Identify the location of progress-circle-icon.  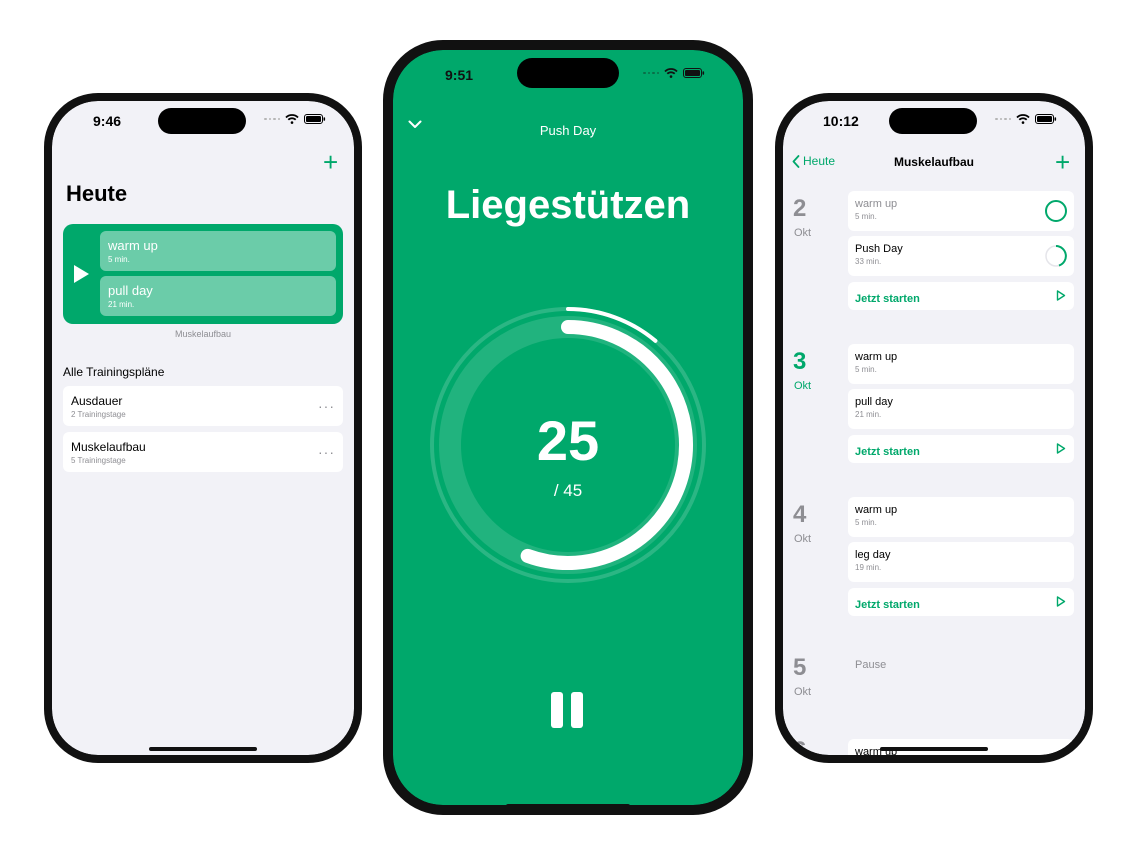
(1056, 256).